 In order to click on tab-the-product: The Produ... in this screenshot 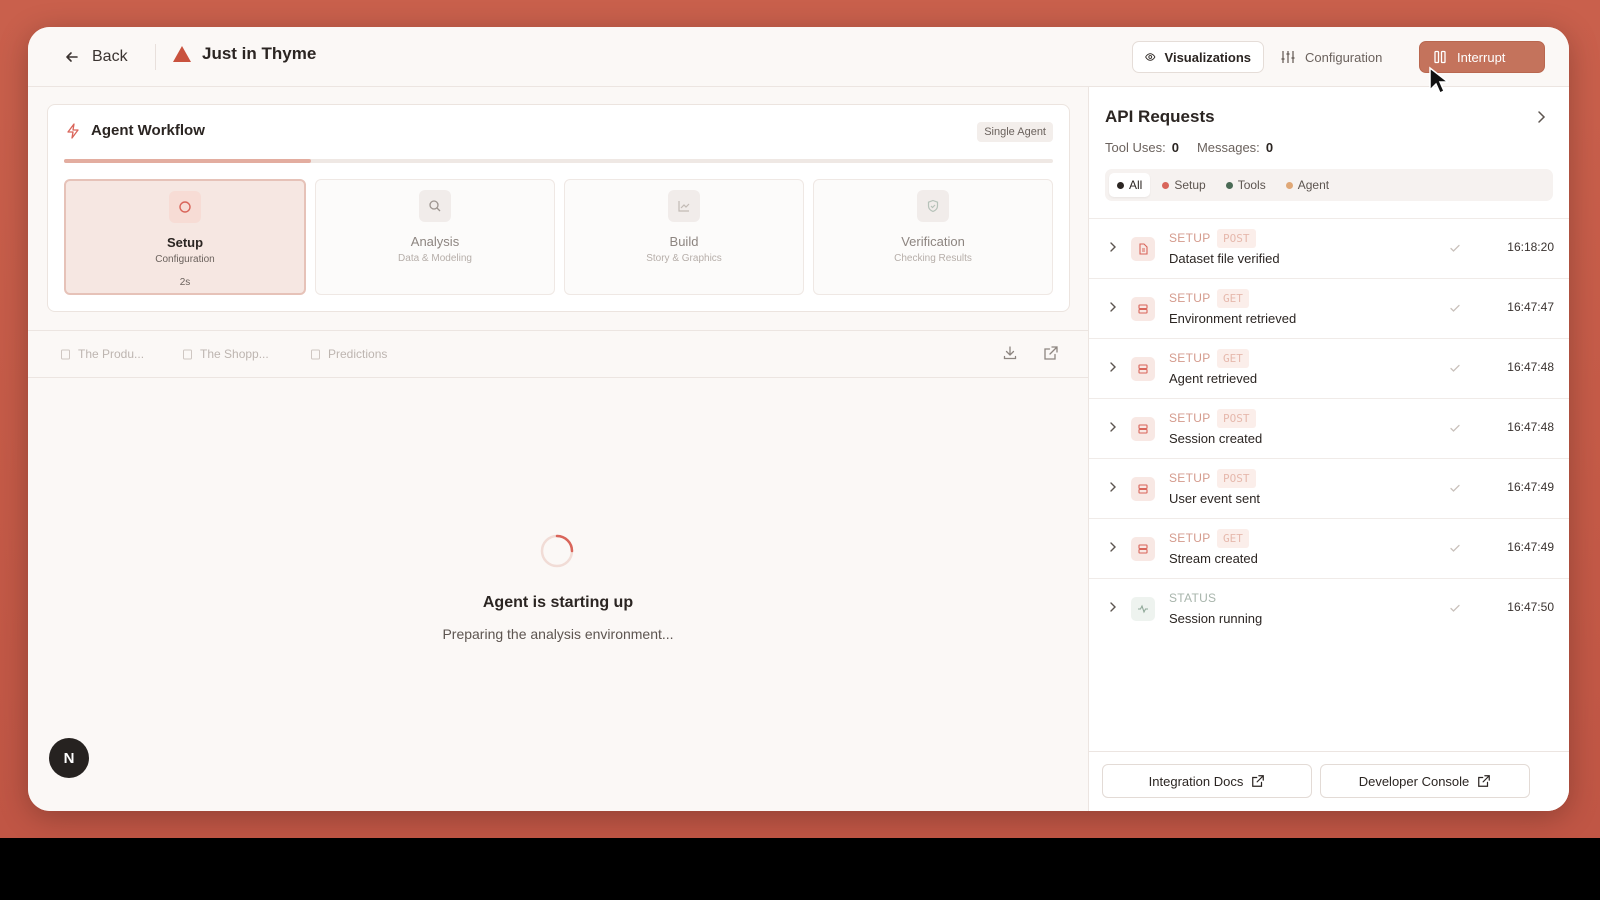, I will do `click(102, 354)`.